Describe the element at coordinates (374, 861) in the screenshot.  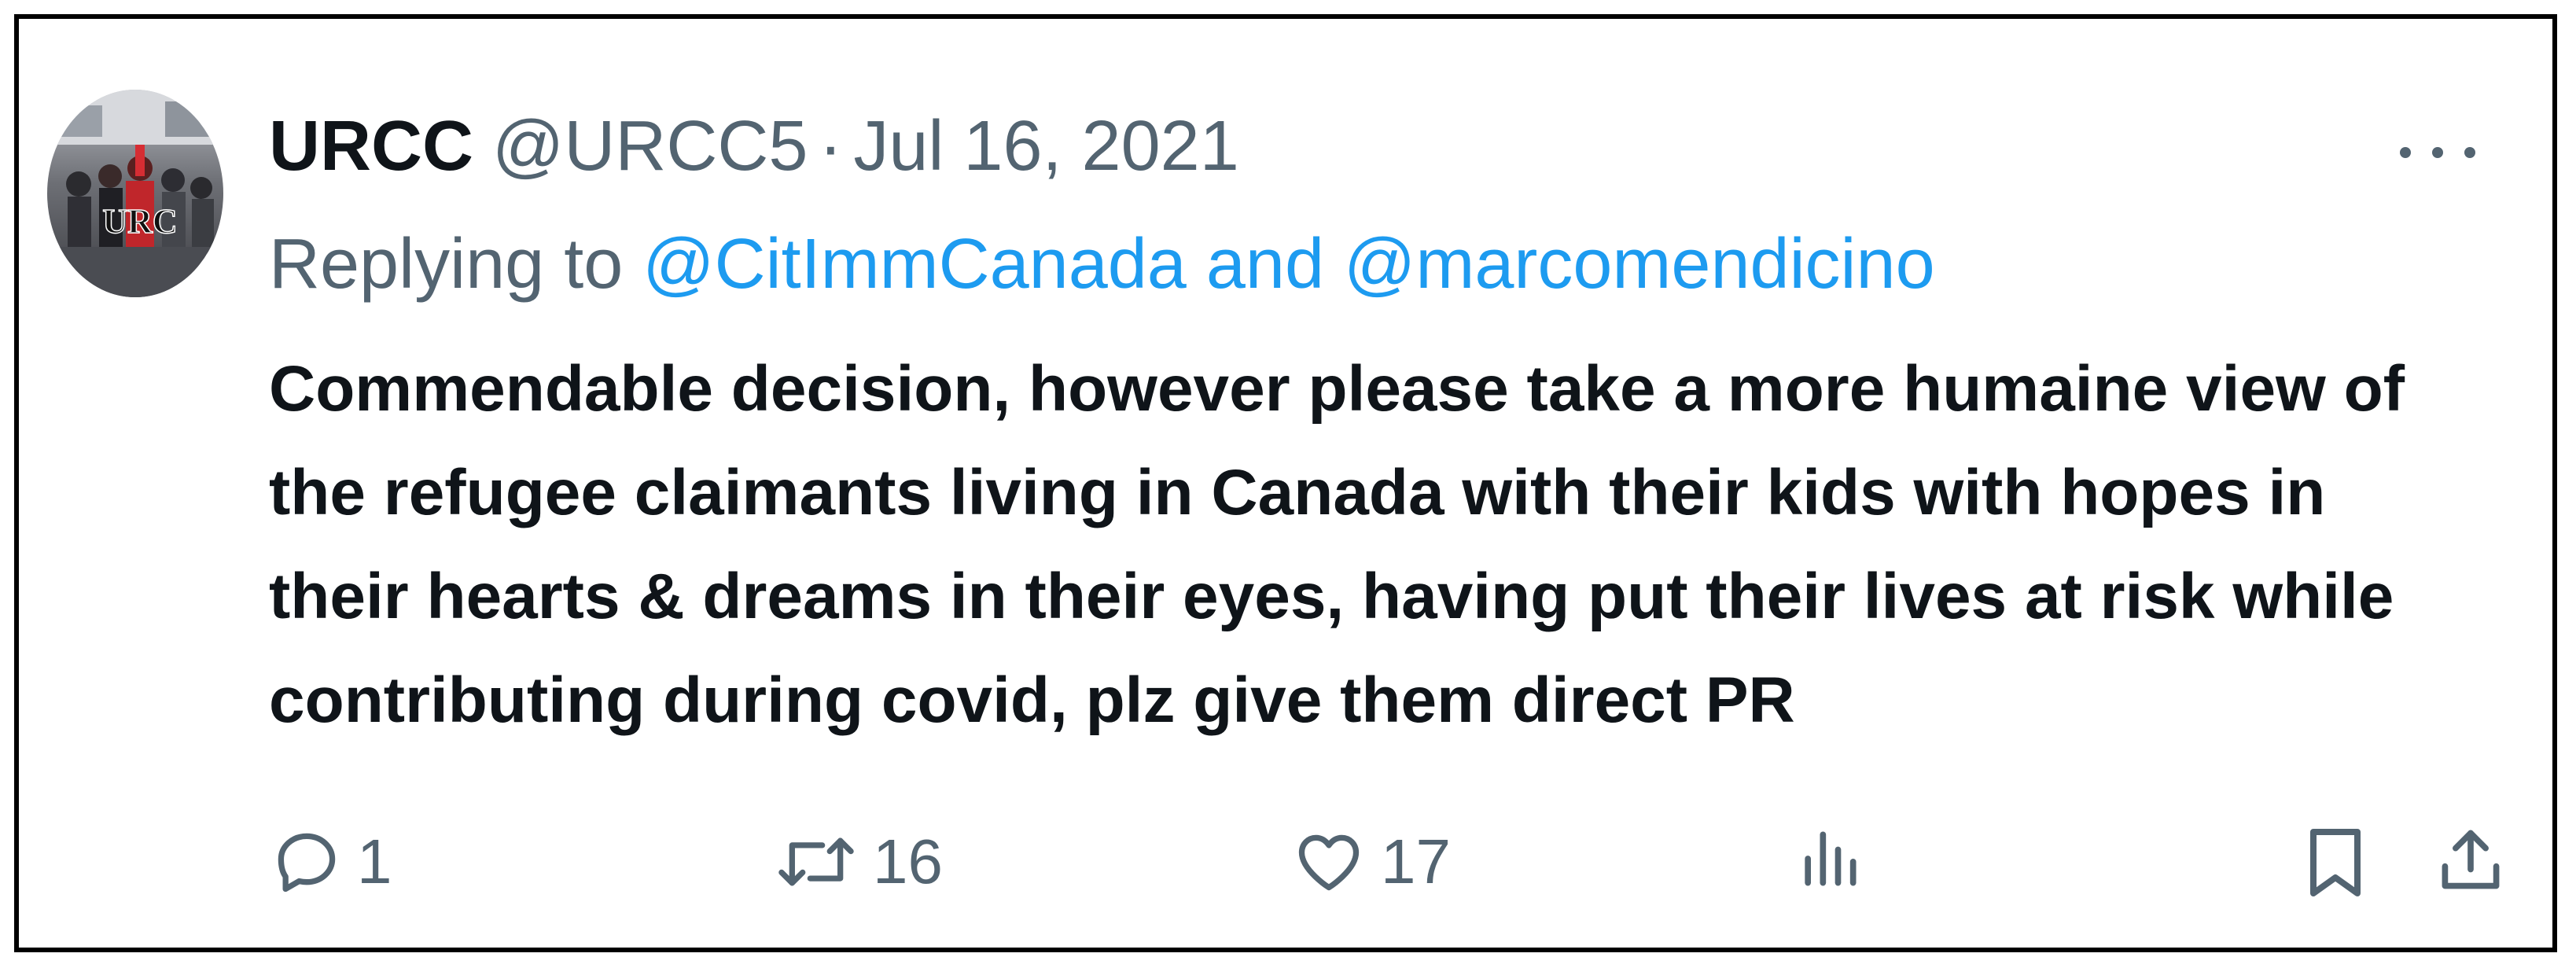
I see `reply-count: 1` at that location.